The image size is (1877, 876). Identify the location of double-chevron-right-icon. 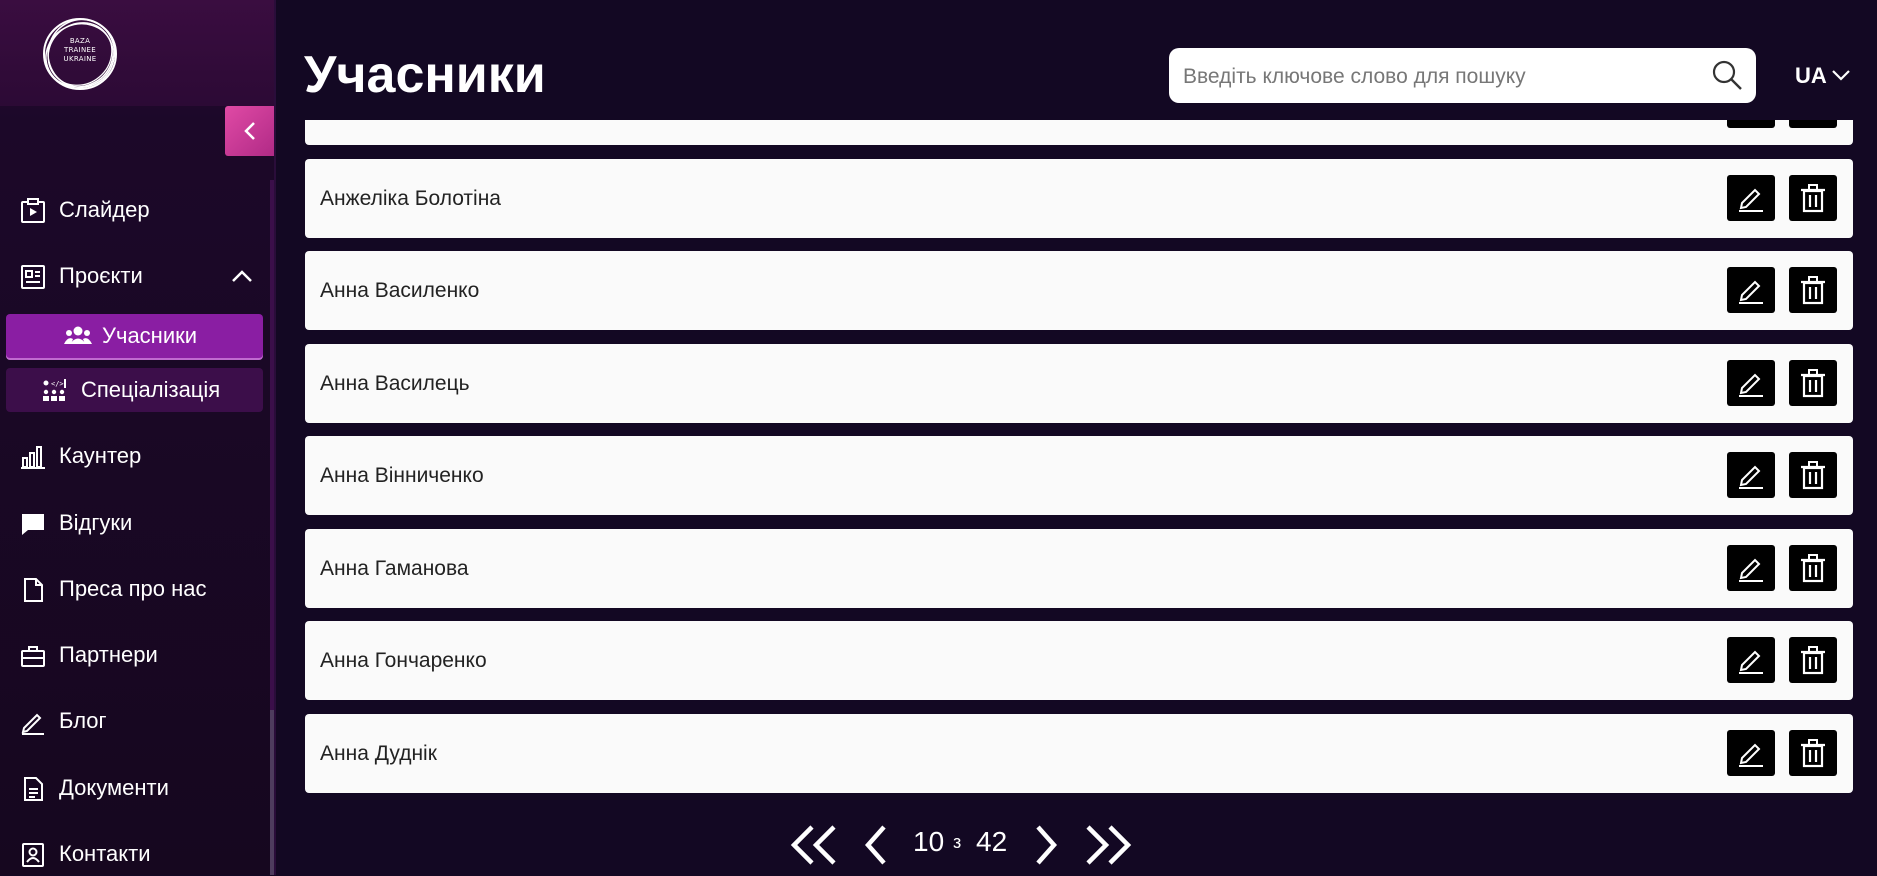
(1109, 845).